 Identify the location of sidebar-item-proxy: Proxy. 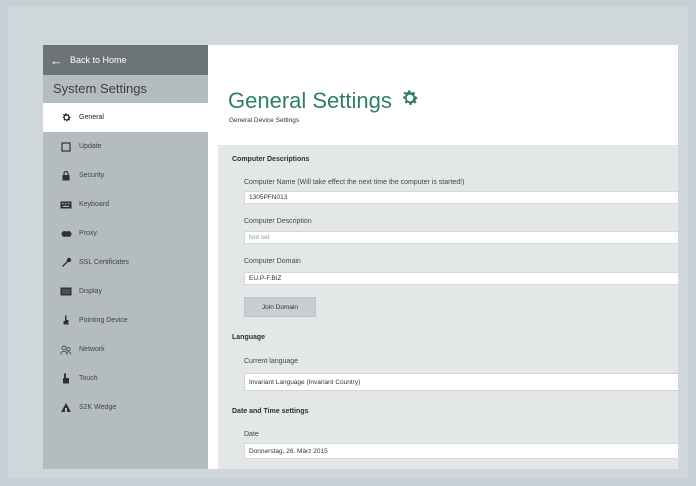
(125, 233).